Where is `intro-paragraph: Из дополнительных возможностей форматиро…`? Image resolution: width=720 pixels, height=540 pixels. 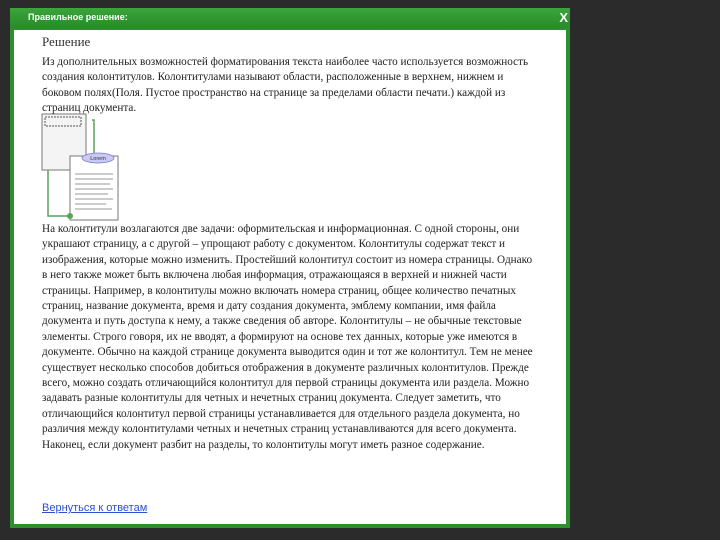
intro-paragraph: Из дополнительных возможностей форматиро… is located at coordinates (285, 85).